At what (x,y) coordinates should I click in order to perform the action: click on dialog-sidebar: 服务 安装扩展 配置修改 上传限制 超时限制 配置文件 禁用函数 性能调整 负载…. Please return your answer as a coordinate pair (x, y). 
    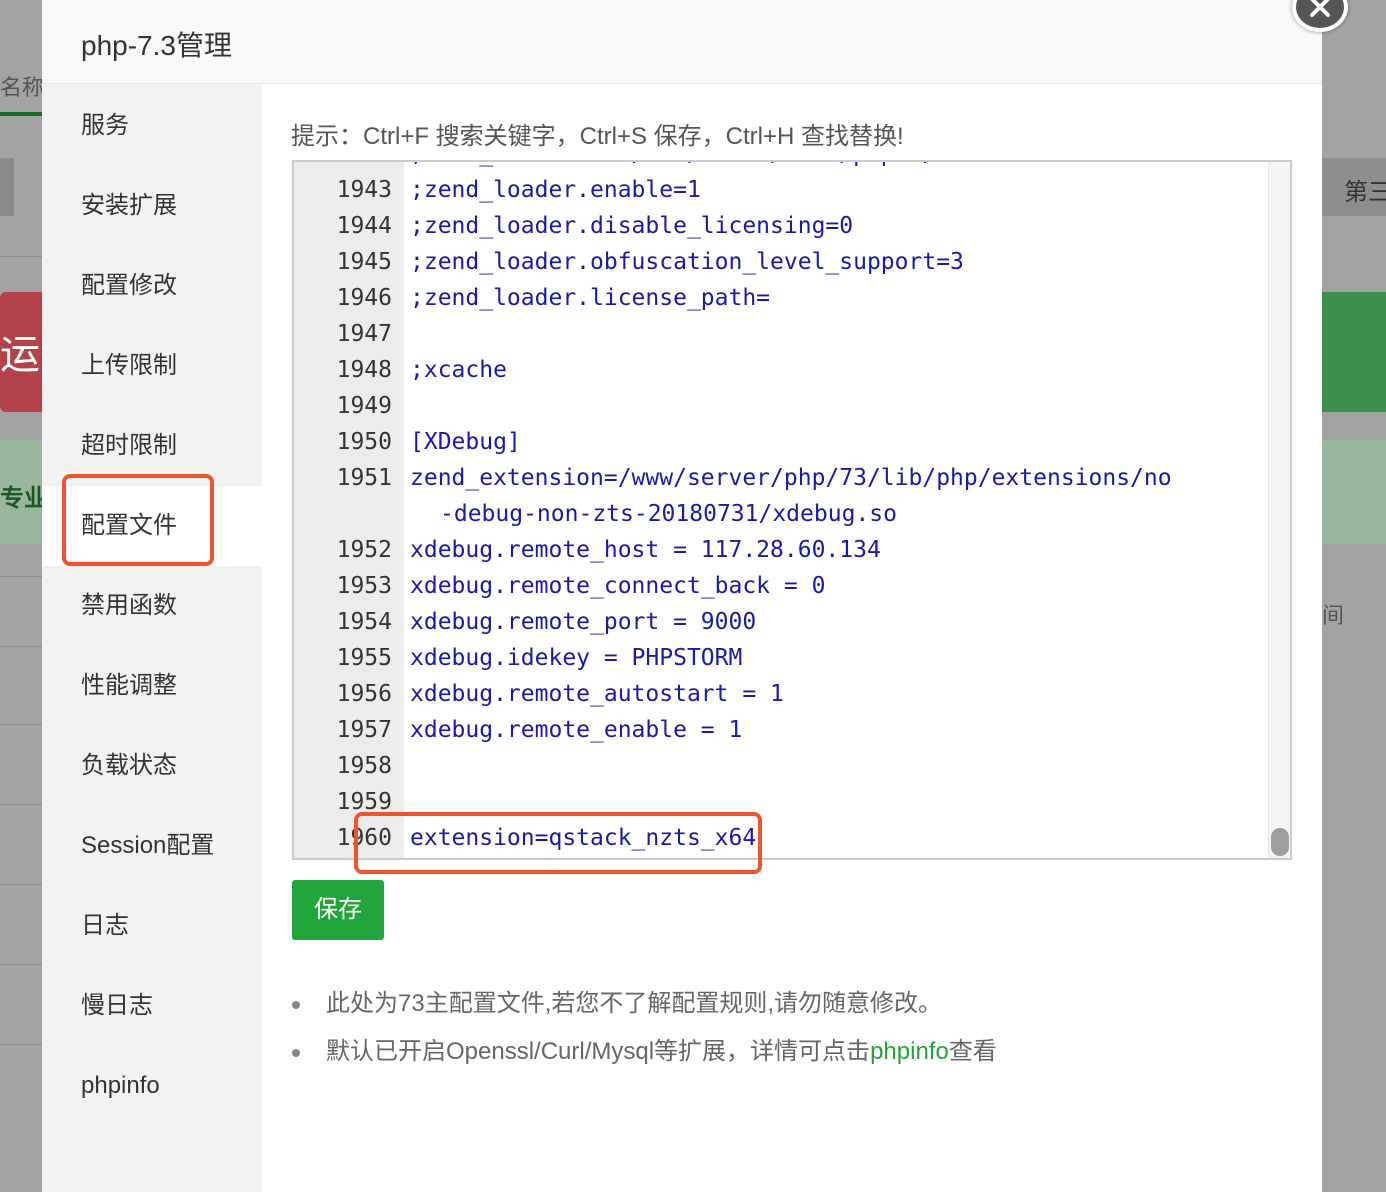
    Looking at the image, I should click on (152, 638).